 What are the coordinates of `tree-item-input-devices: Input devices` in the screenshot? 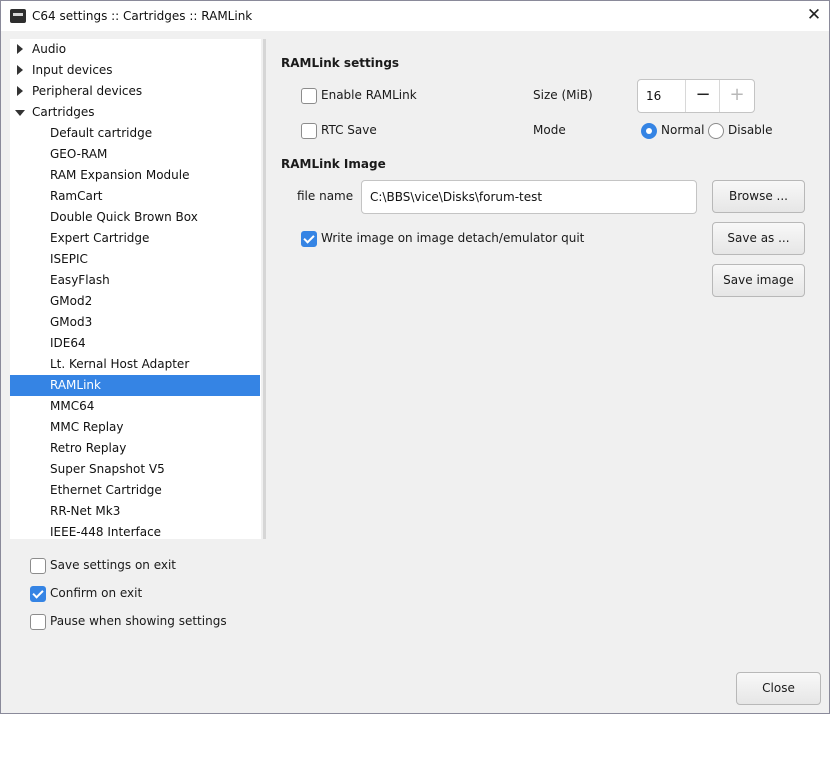 It's located at (135, 70).